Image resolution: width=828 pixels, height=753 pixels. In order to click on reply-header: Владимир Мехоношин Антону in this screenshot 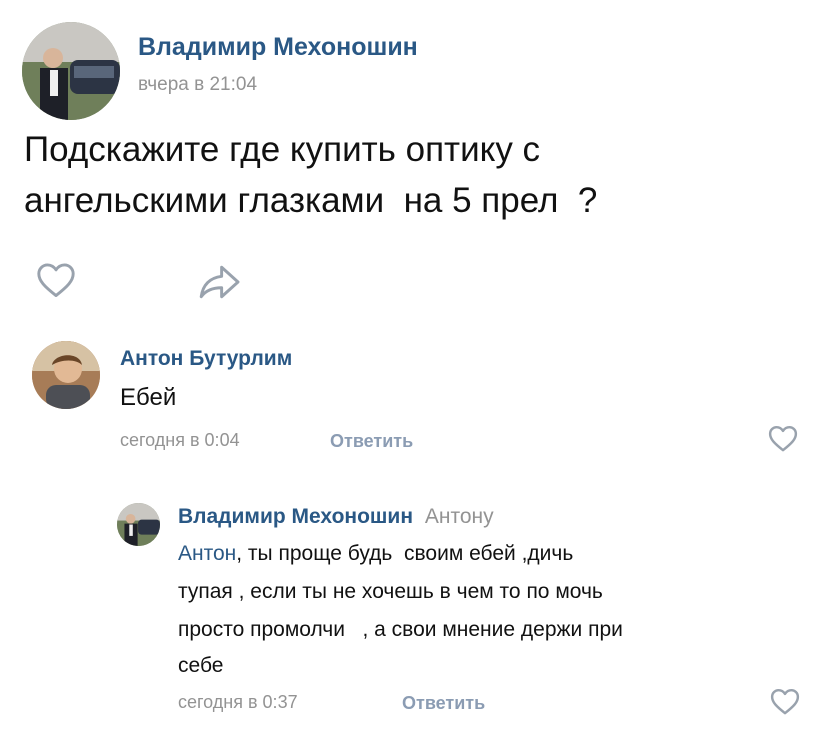, I will do `click(336, 517)`.